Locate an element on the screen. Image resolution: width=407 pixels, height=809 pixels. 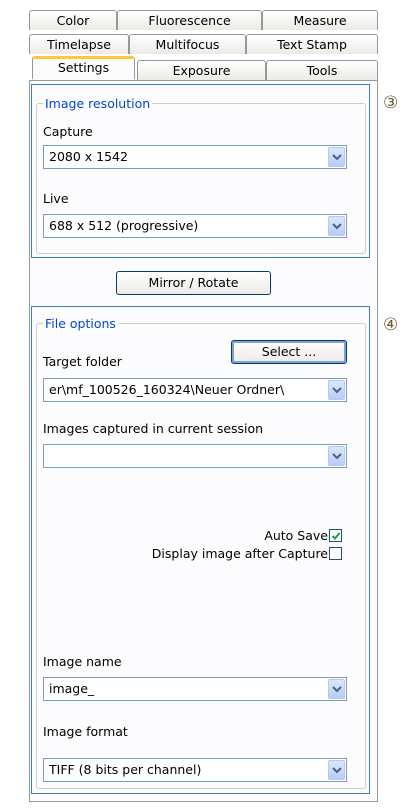
image-format-label: Image format is located at coordinates (85, 731).